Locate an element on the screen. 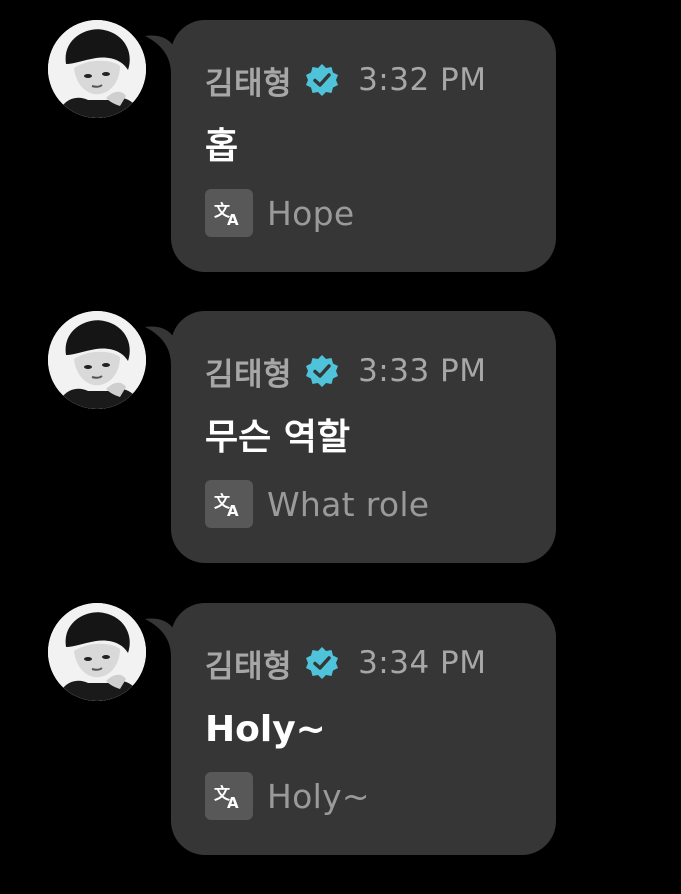 The image size is (681, 894). message-text: Holy~ is located at coordinates (265, 729).